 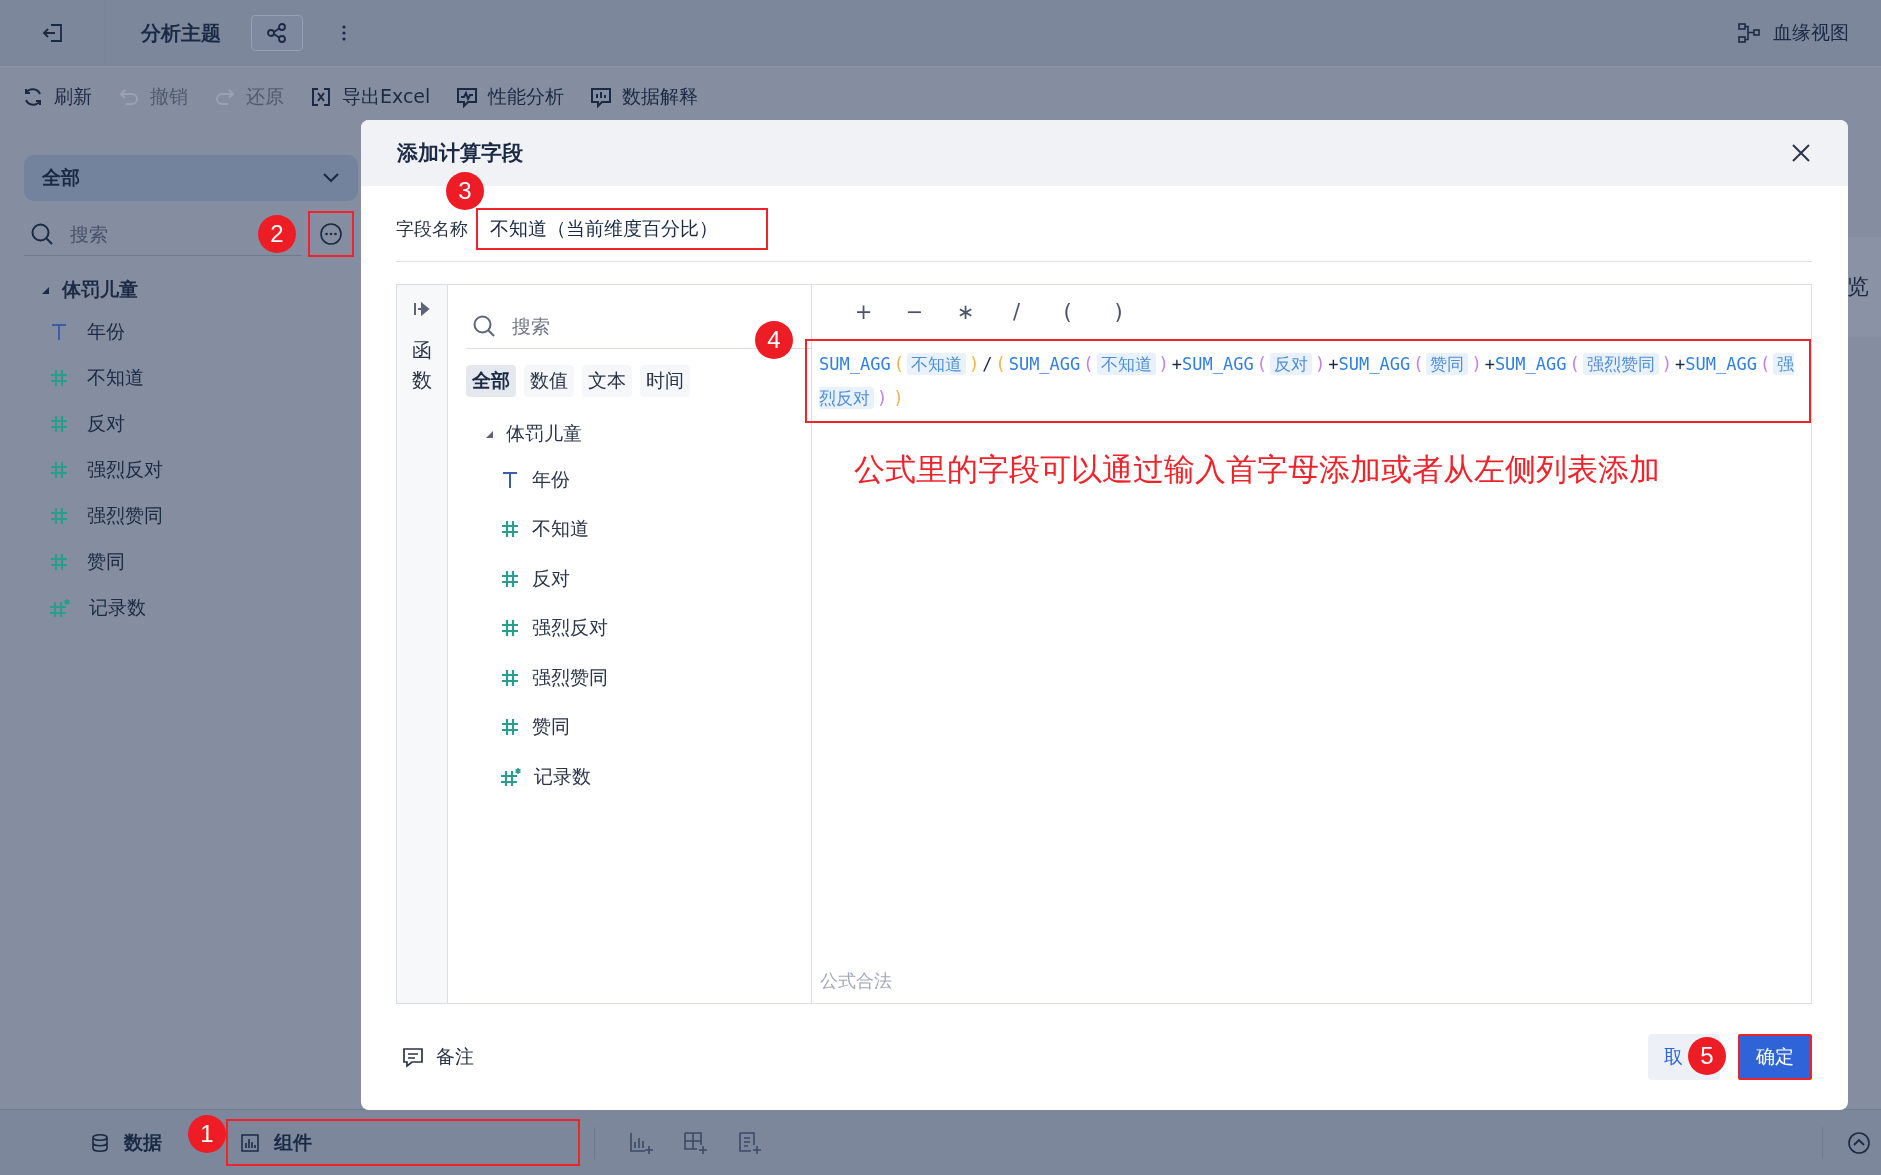 I want to click on lineage-view-link: 血缘视图, so click(x=1793, y=33).